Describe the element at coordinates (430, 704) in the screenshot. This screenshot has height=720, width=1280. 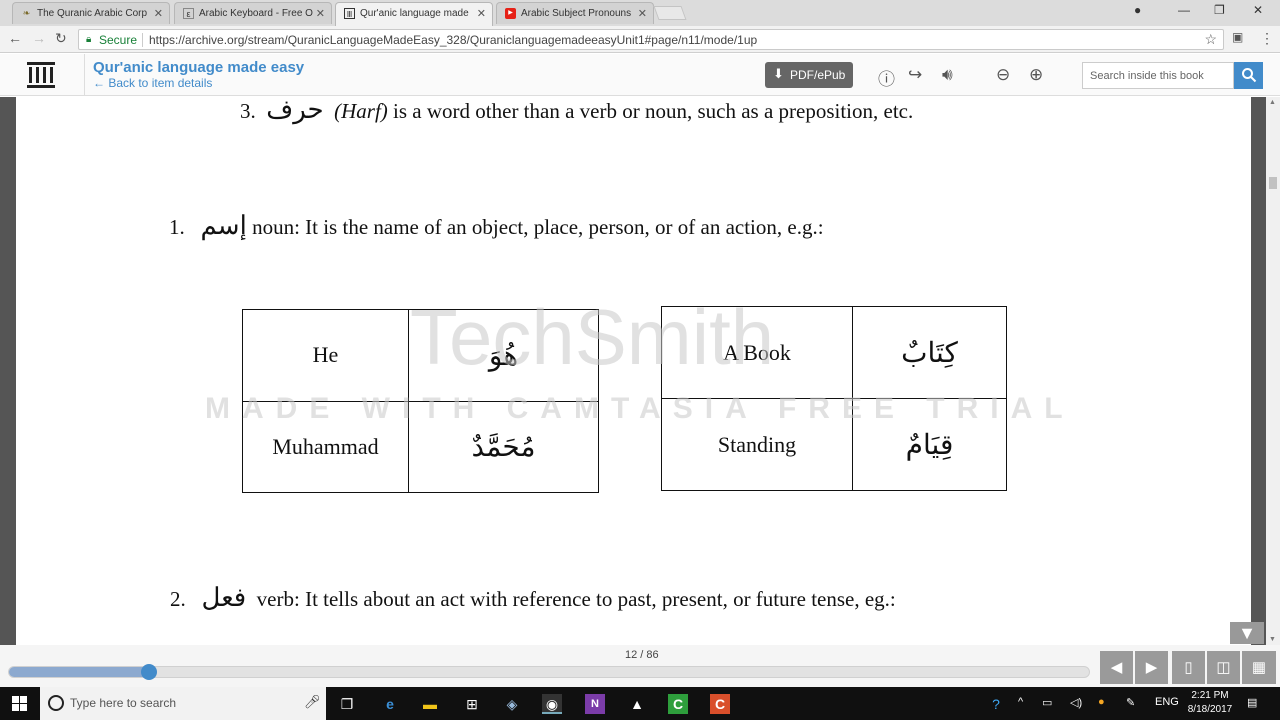
I see `file-explorer-icon: ▬` at that location.